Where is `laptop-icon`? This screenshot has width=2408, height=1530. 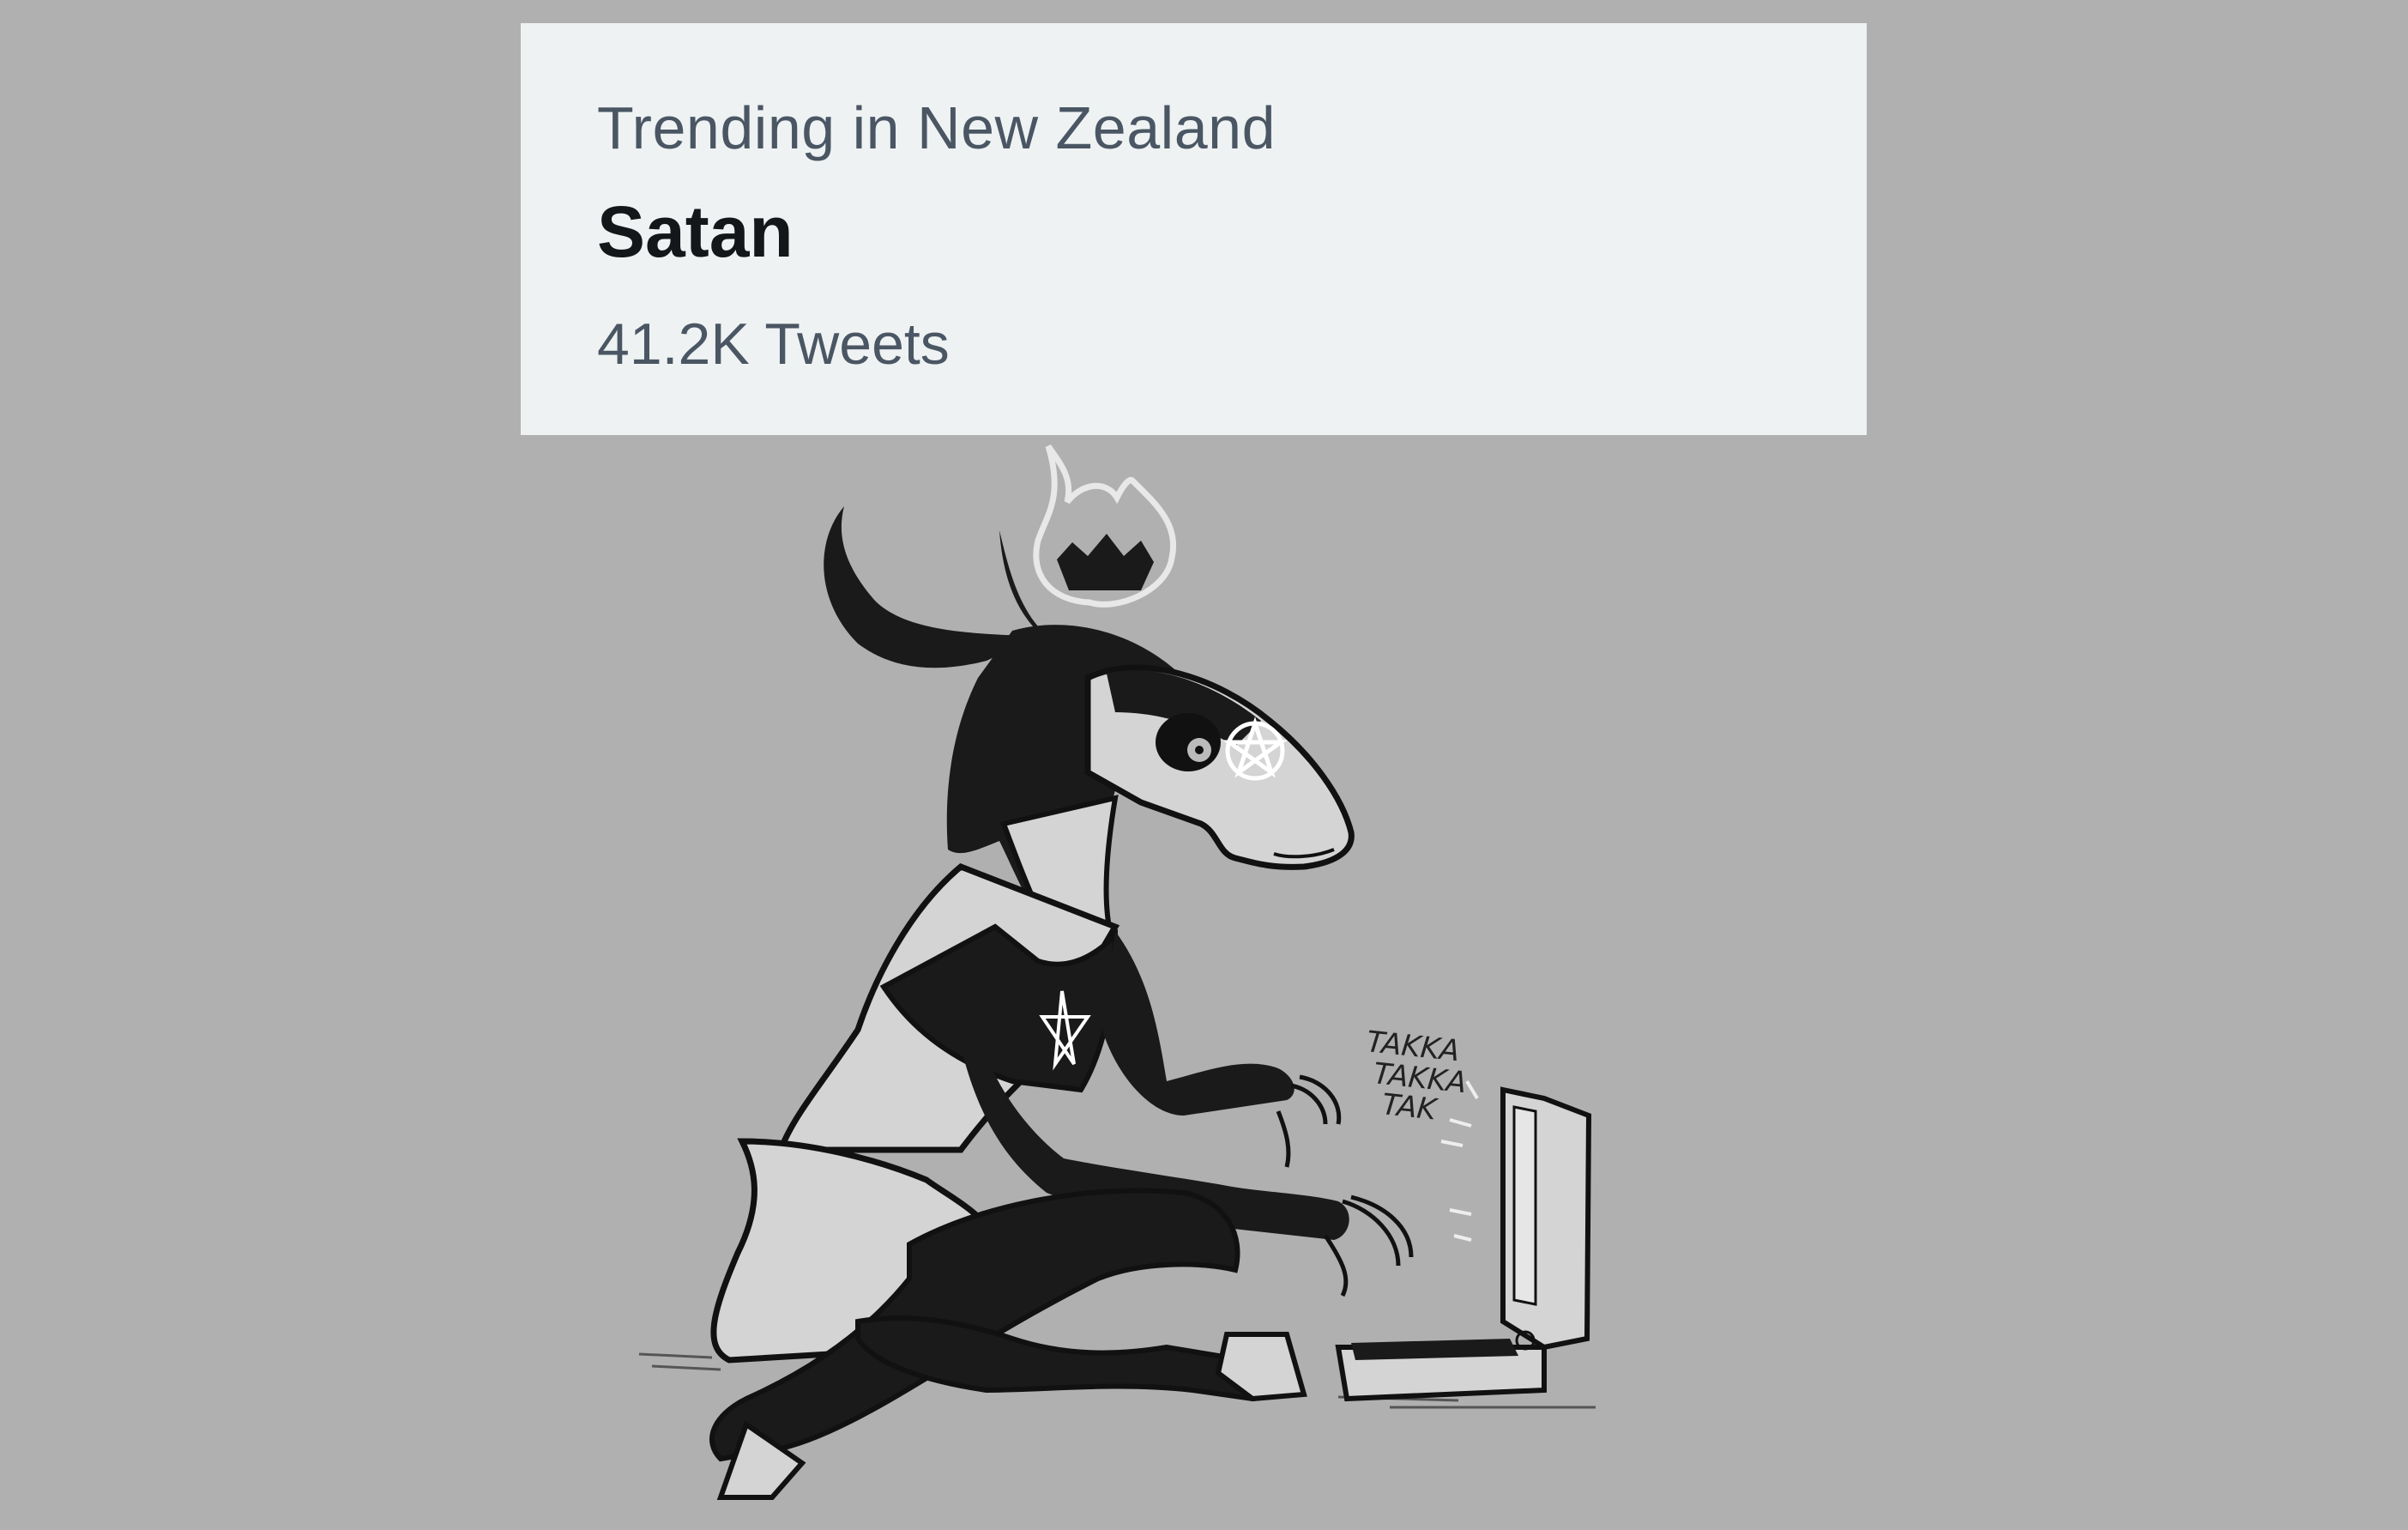 laptop-icon is located at coordinates (1463, 1244).